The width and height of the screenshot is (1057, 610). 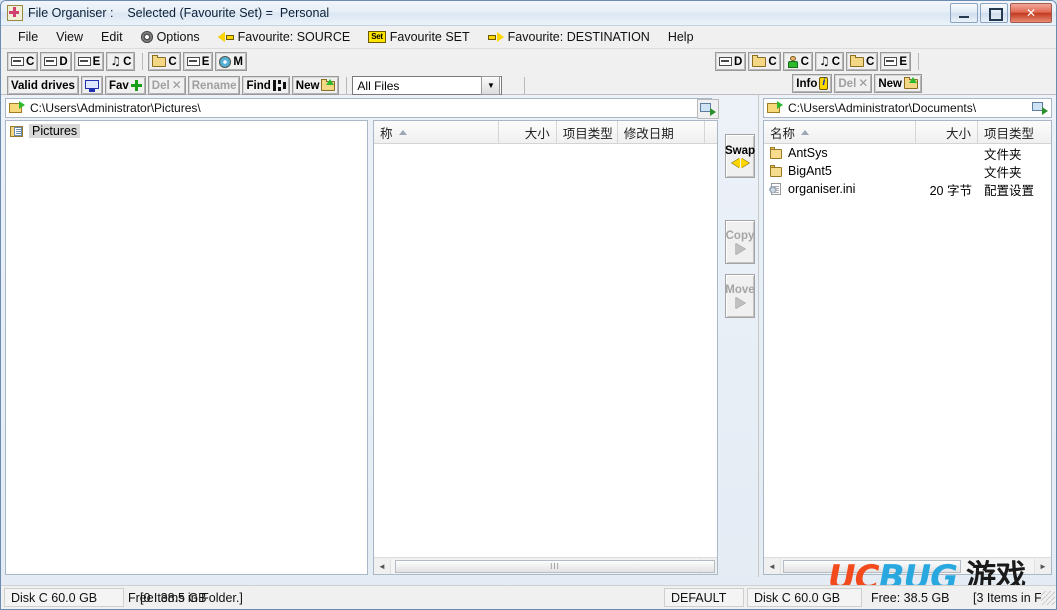 I want to click on folder-new-icon, so click(x=328, y=84).